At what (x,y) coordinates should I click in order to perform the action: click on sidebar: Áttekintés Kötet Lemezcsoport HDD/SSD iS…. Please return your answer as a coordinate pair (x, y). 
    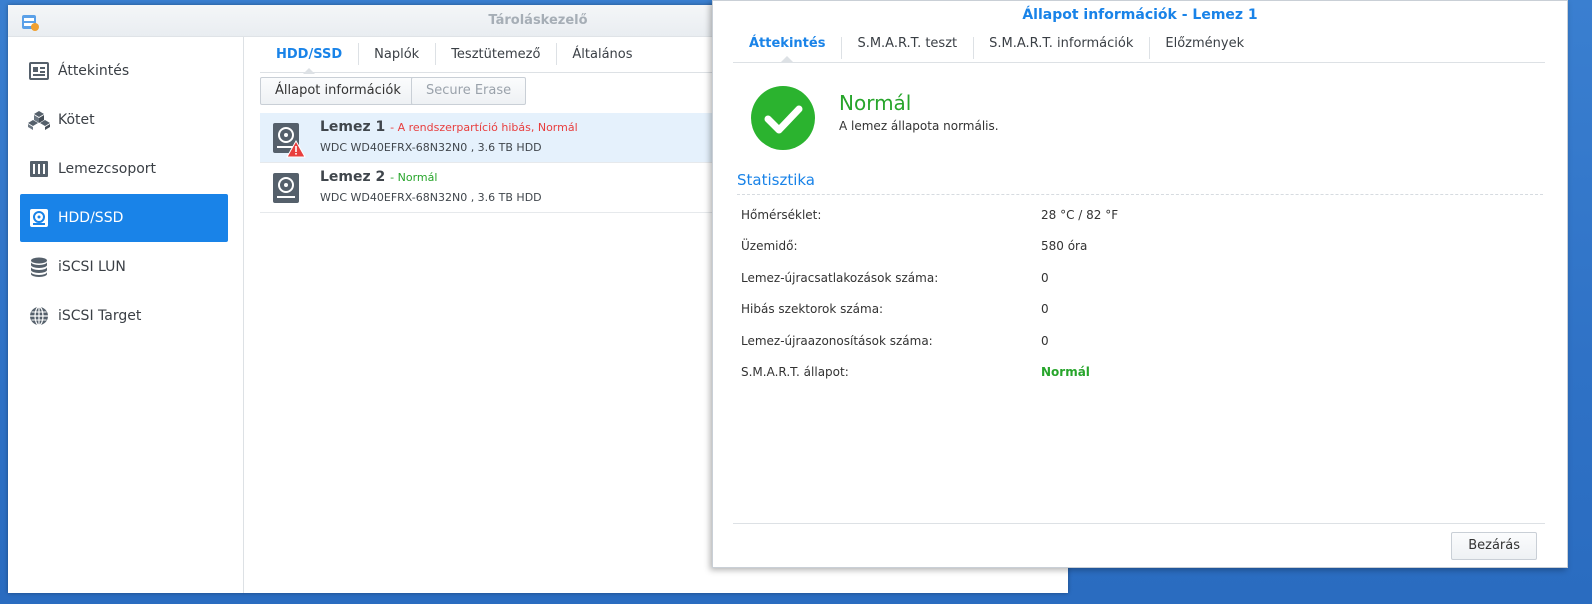
    Looking at the image, I should click on (126, 315).